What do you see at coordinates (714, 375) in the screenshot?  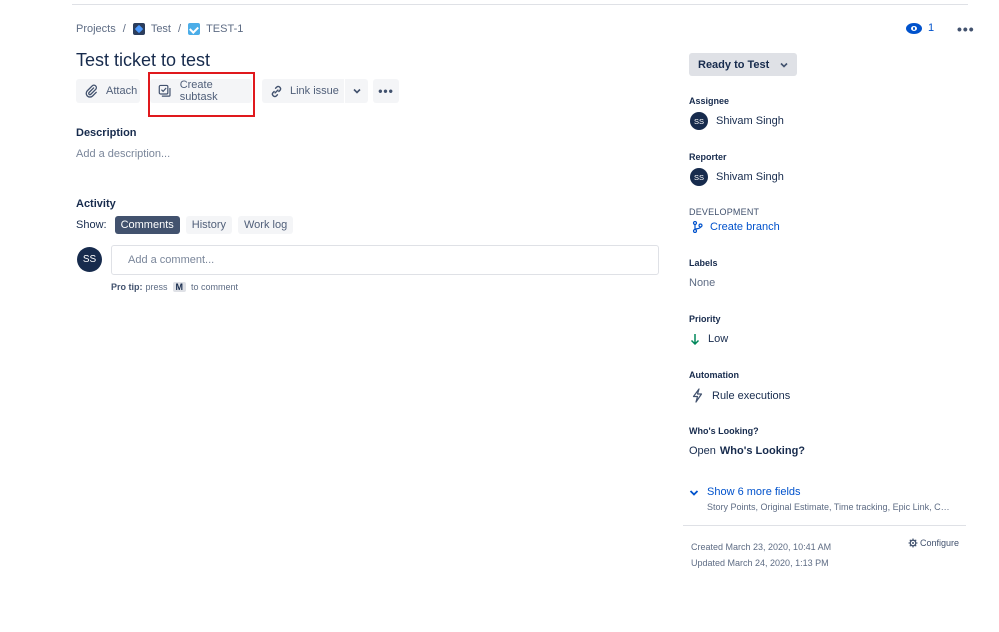 I see `automation-heading: Automation` at bounding box center [714, 375].